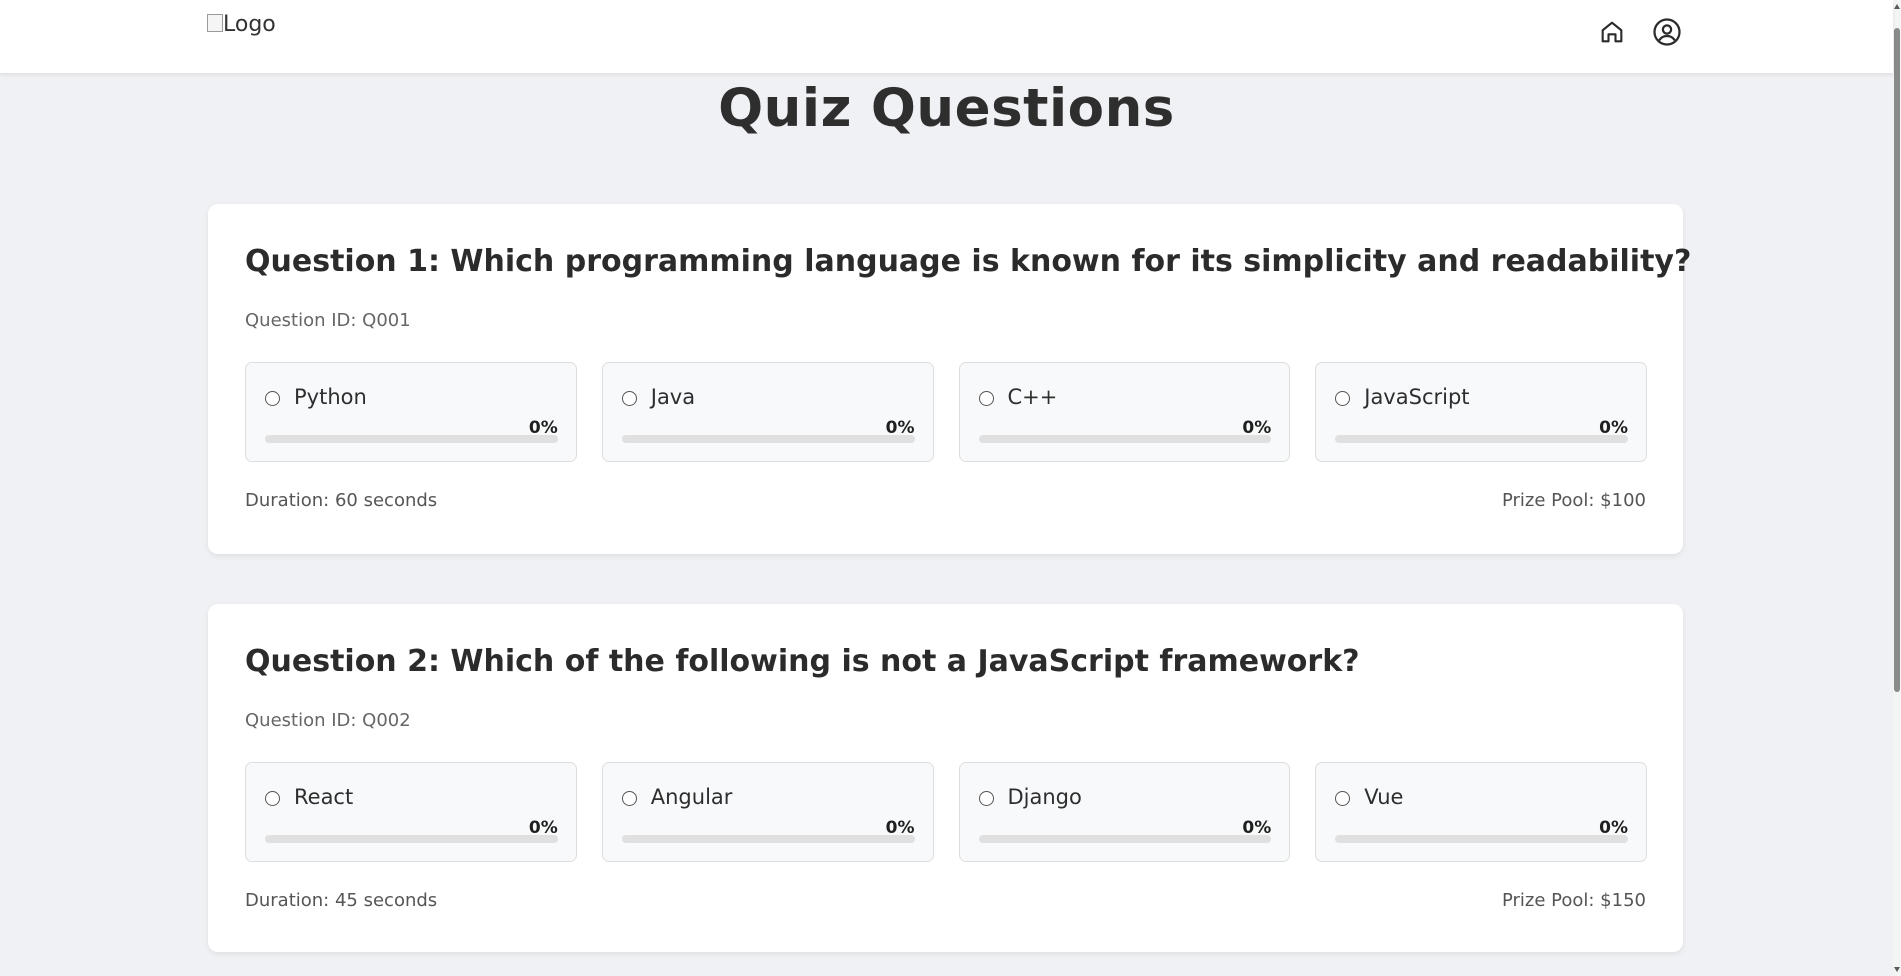  I want to click on option-label: Vue, so click(1384, 797).